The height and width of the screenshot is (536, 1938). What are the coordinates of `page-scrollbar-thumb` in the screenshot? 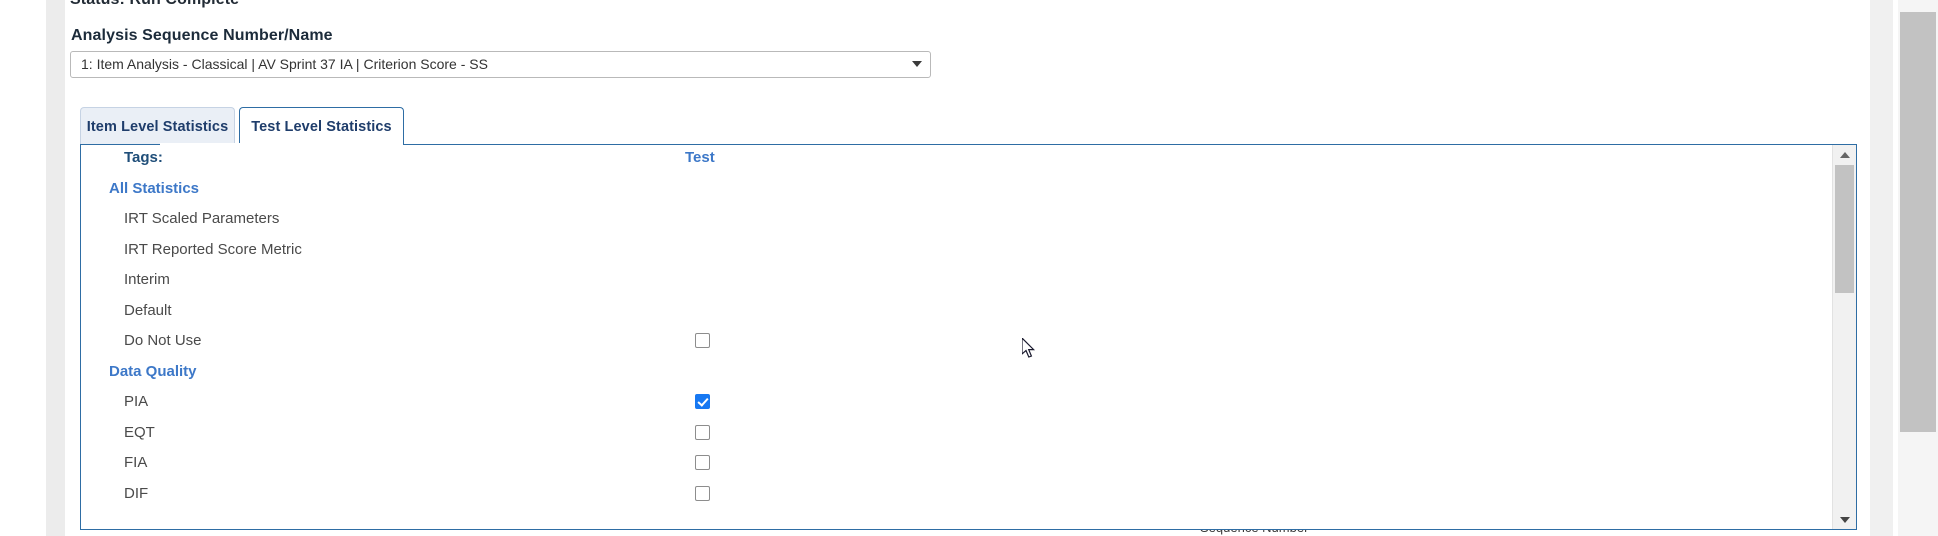 It's located at (1918, 222).